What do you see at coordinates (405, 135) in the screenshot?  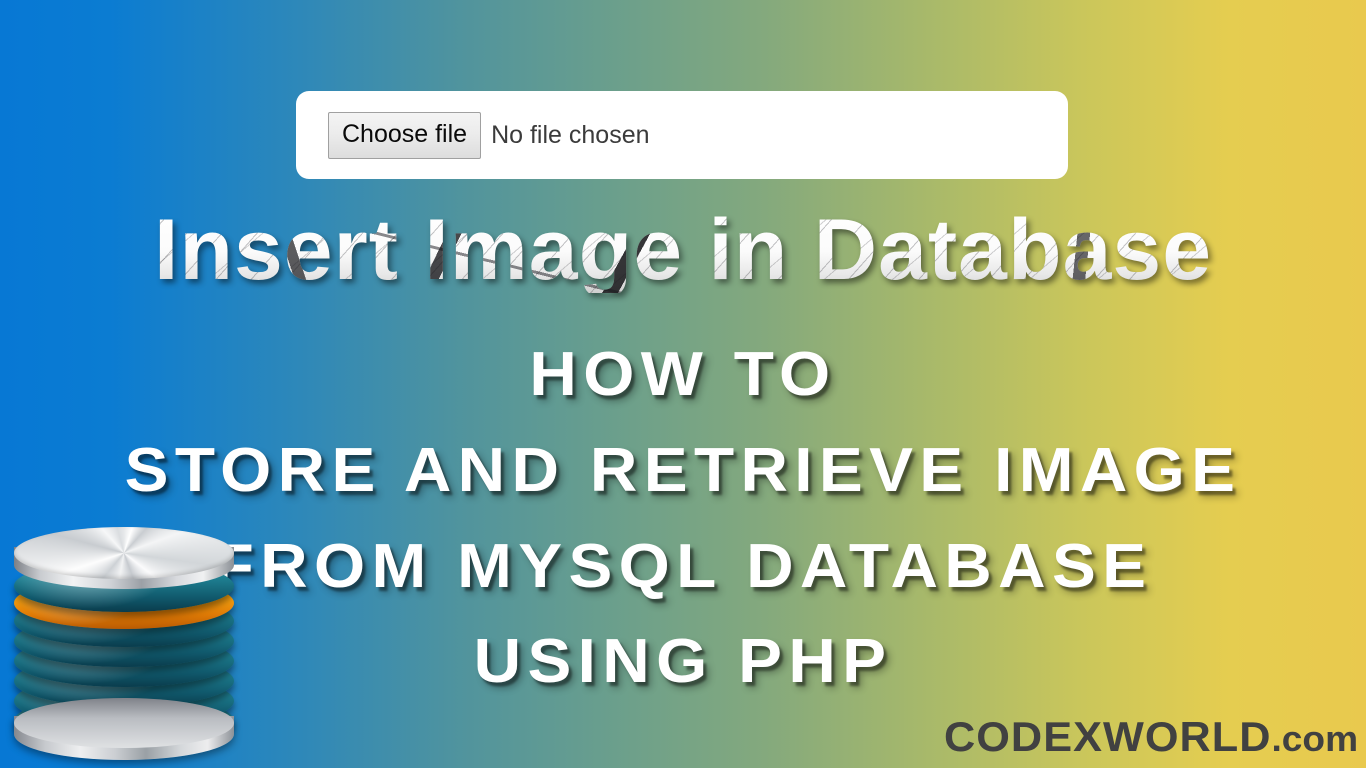 I see `choose-file-button: Choose file` at bounding box center [405, 135].